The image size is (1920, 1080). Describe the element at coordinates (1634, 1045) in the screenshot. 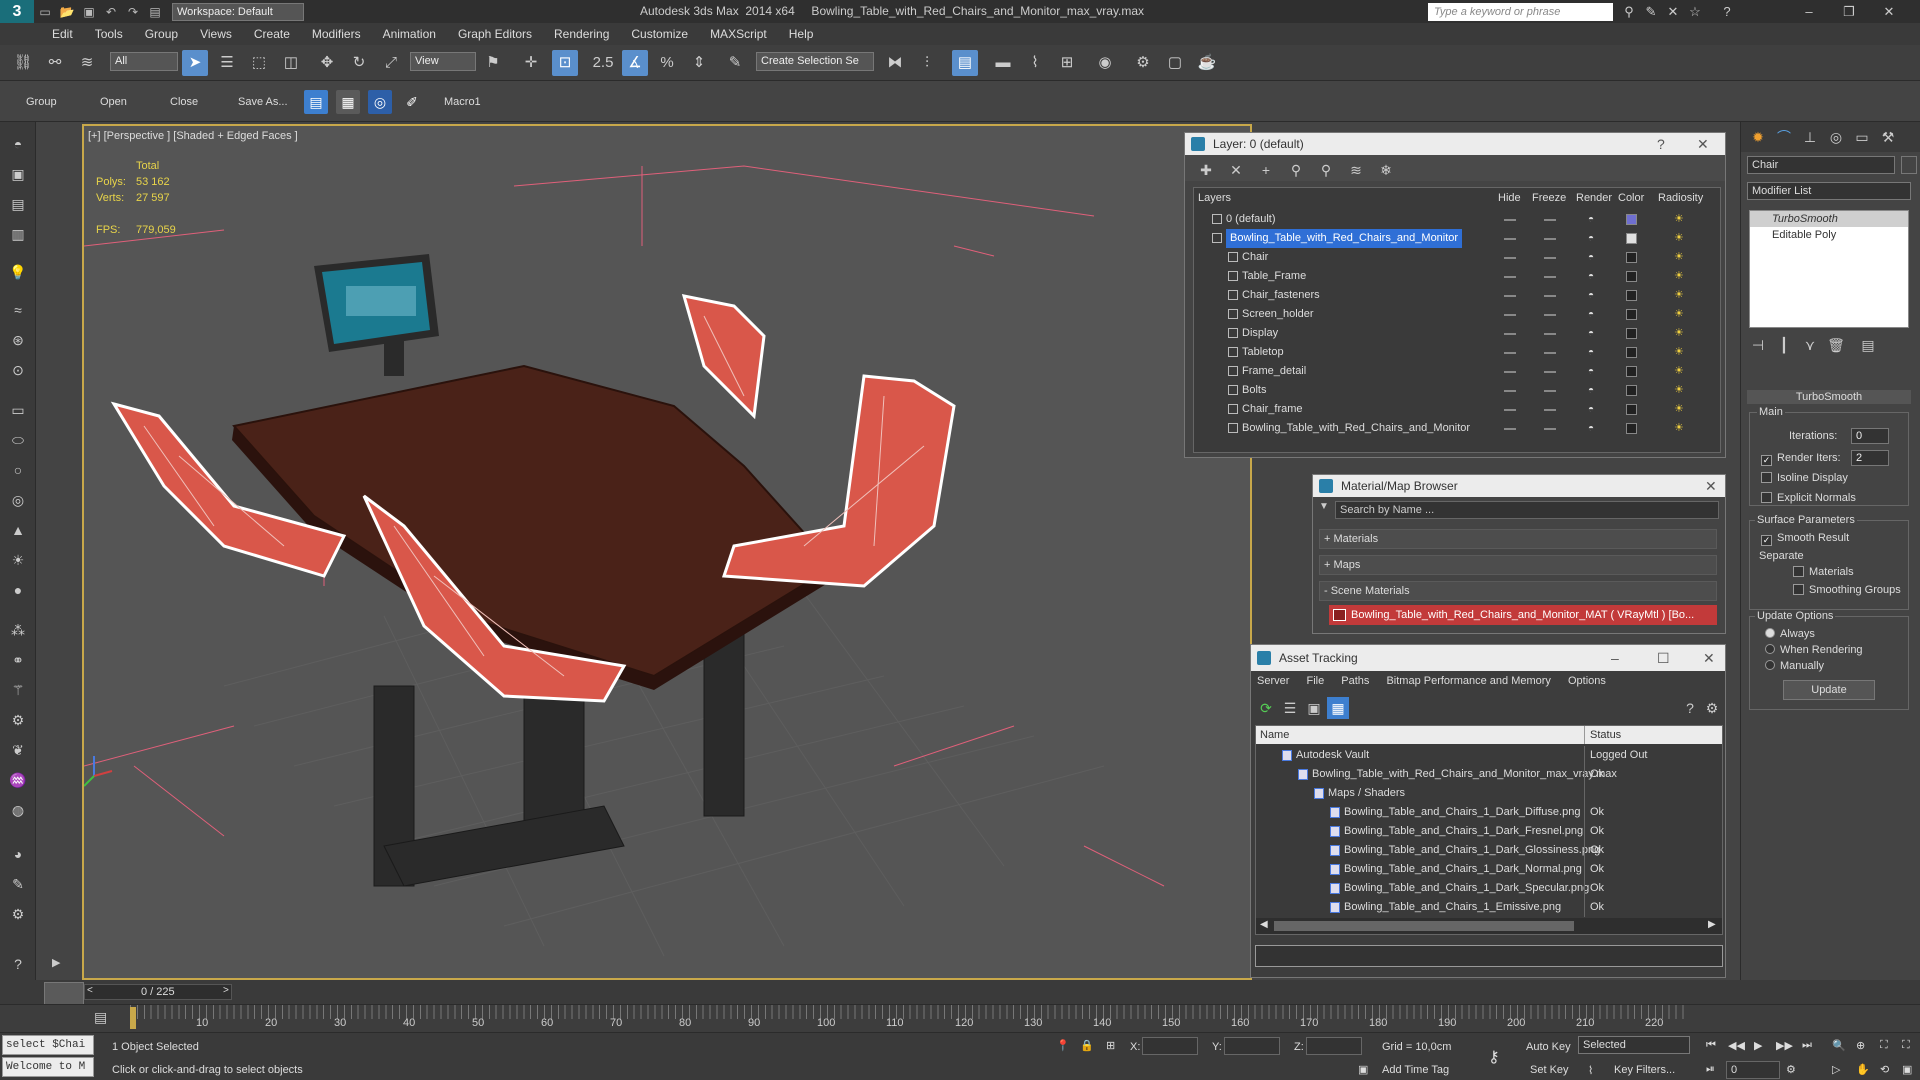

I see `key-set-dropdown: Selected` at that location.